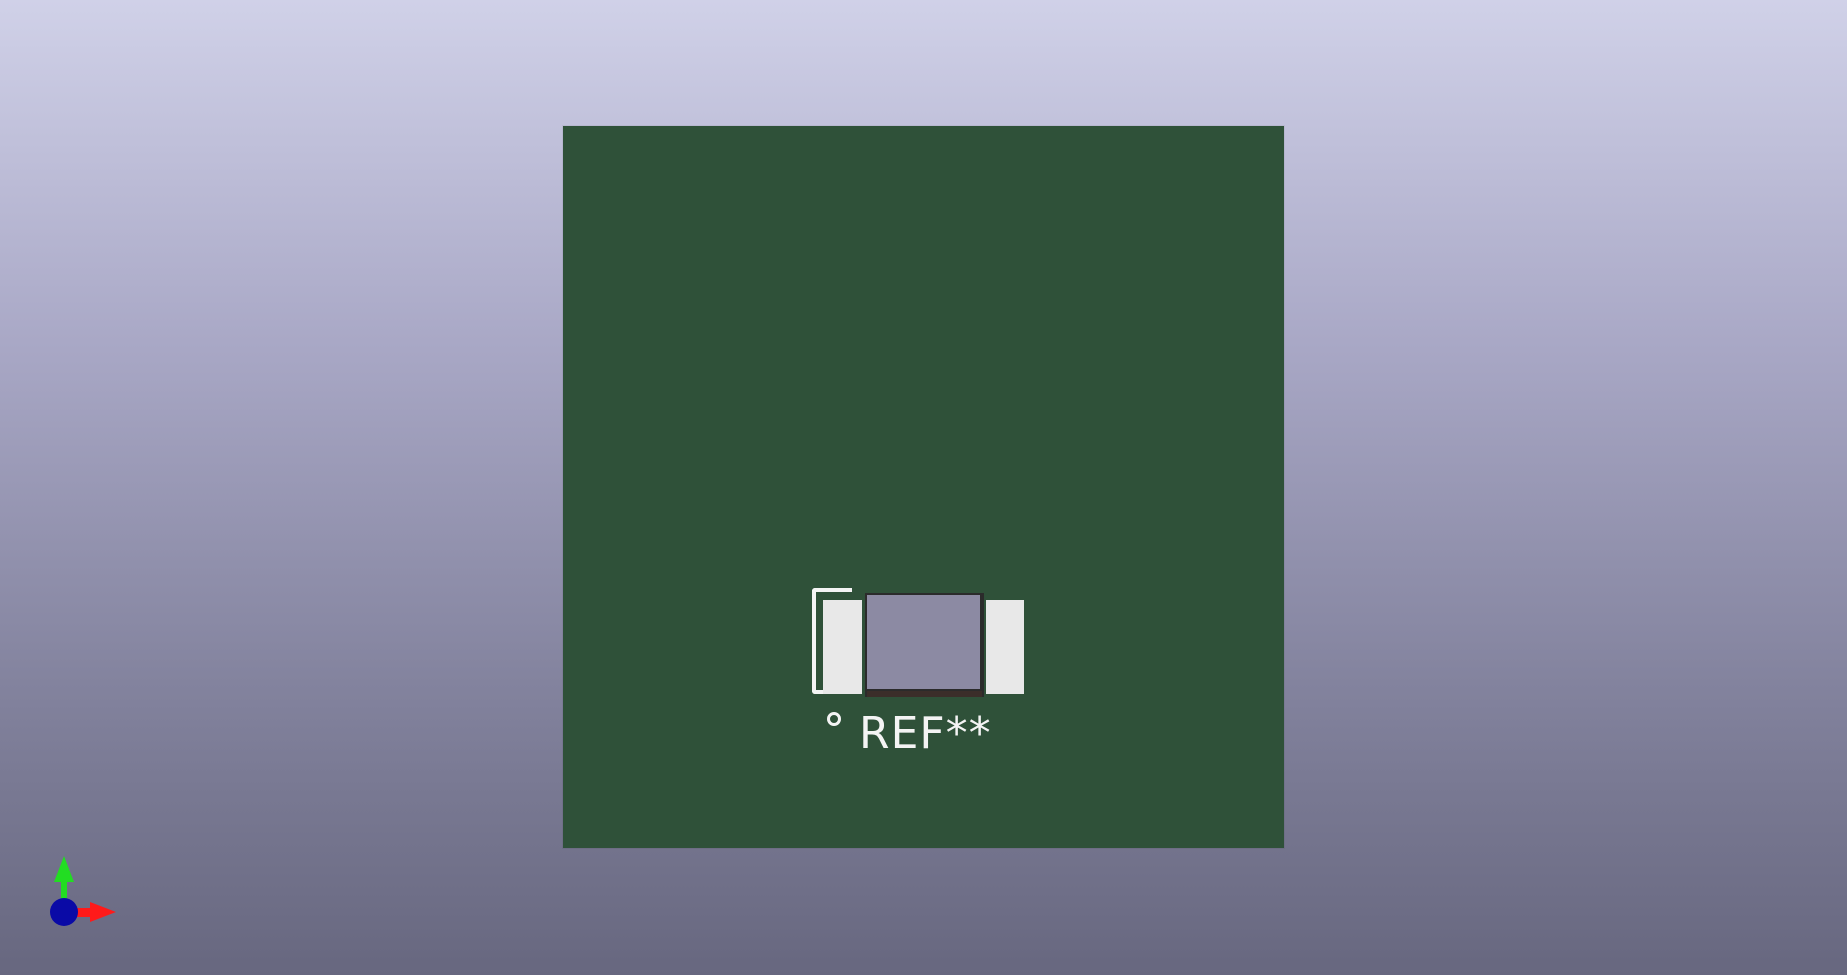 The height and width of the screenshot is (975, 1847). What do you see at coordinates (83, 891) in the screenshot?
I see `axis-gizmo` at bounding box center [83, 891].